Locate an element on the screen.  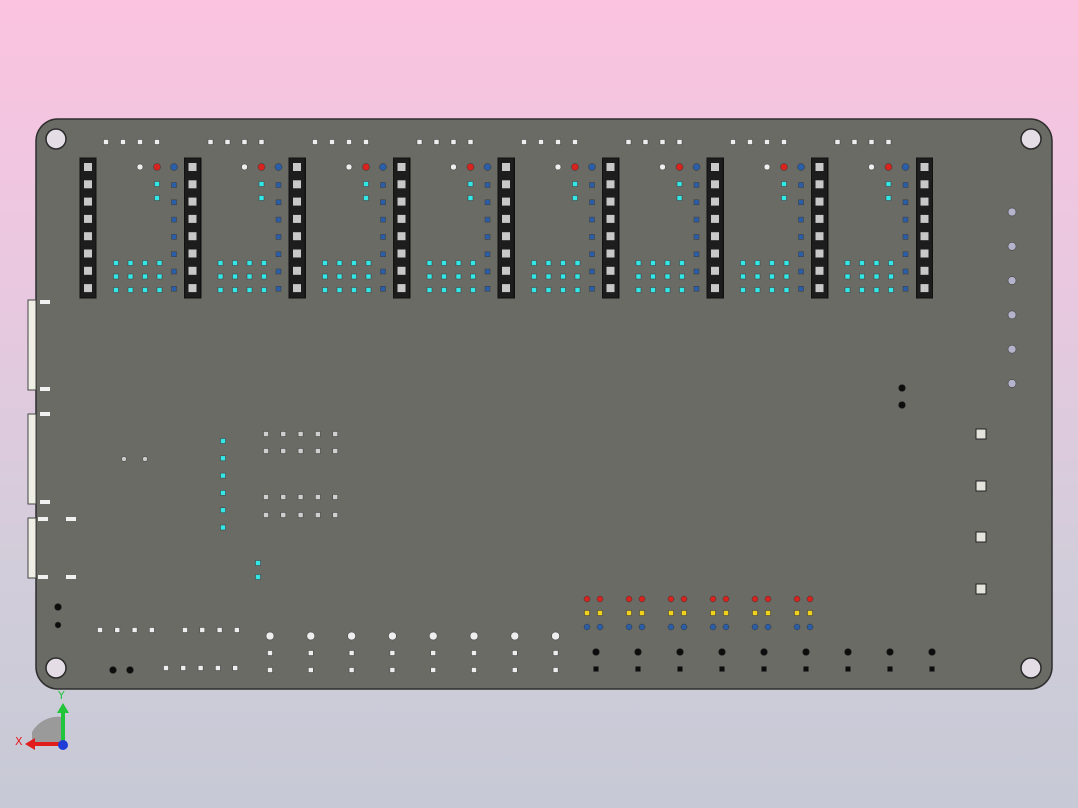
large-pad is located at coordinates (351, 636).